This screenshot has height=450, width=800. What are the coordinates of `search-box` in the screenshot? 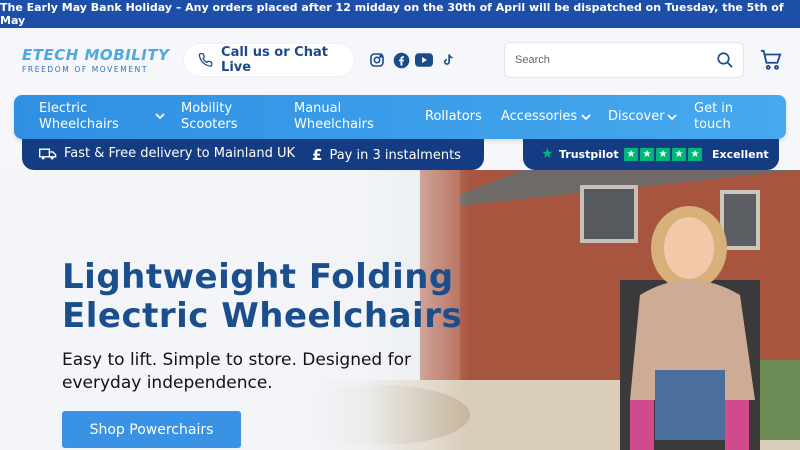 It's located at (624, 60).